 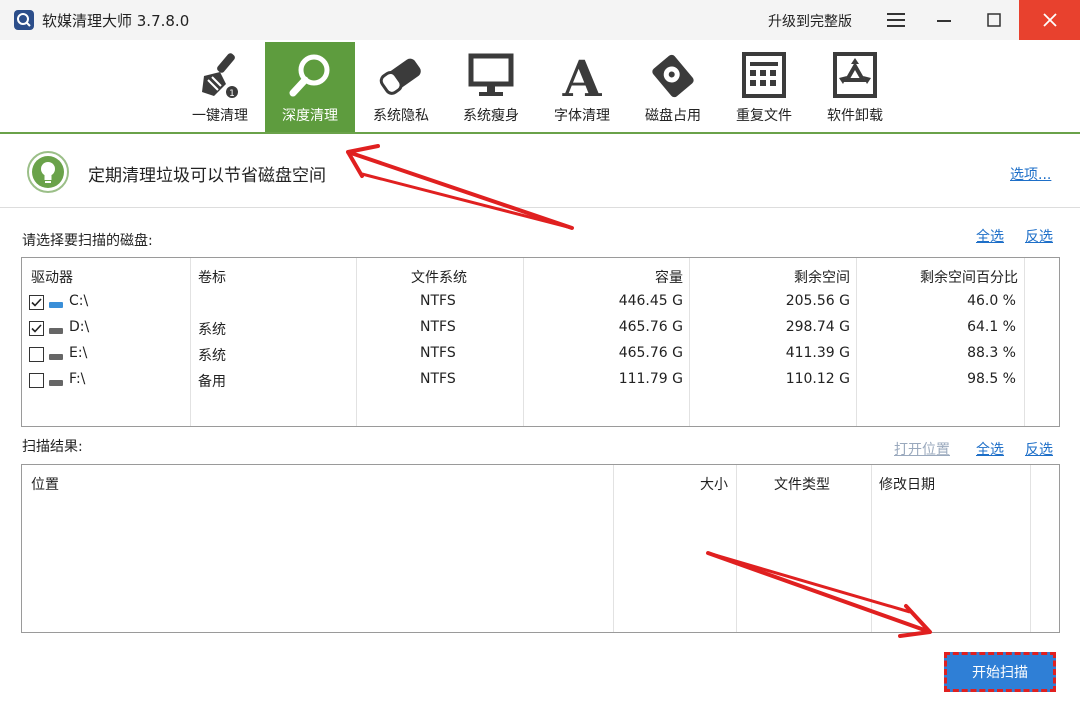 I want to click on svg-text: 1, so click(x=232, y=94).